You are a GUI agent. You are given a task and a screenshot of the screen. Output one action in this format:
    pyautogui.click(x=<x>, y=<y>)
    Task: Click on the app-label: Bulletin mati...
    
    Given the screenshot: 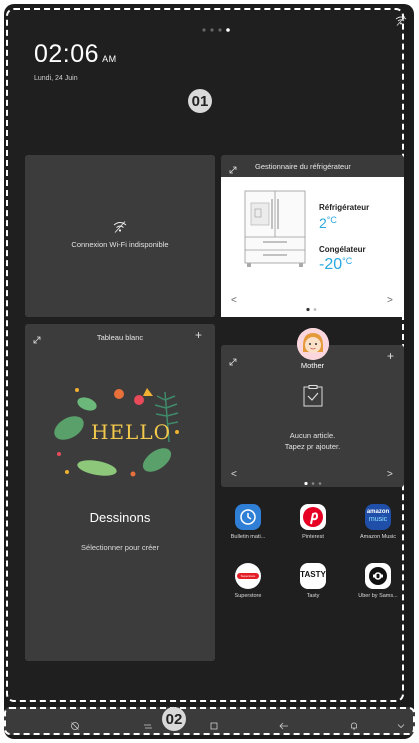 What is the action you would take?
    pyautogui.click(x=248, y=537)
    